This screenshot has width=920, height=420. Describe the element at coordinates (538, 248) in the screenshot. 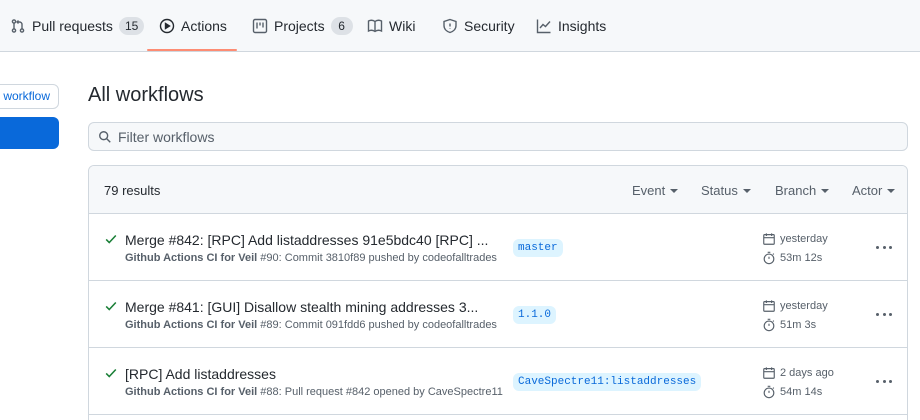

I see `branch-label: master` at that location.